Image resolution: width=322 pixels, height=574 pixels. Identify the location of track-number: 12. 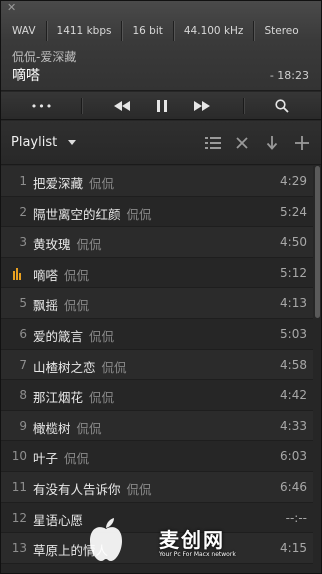
(19, 517).